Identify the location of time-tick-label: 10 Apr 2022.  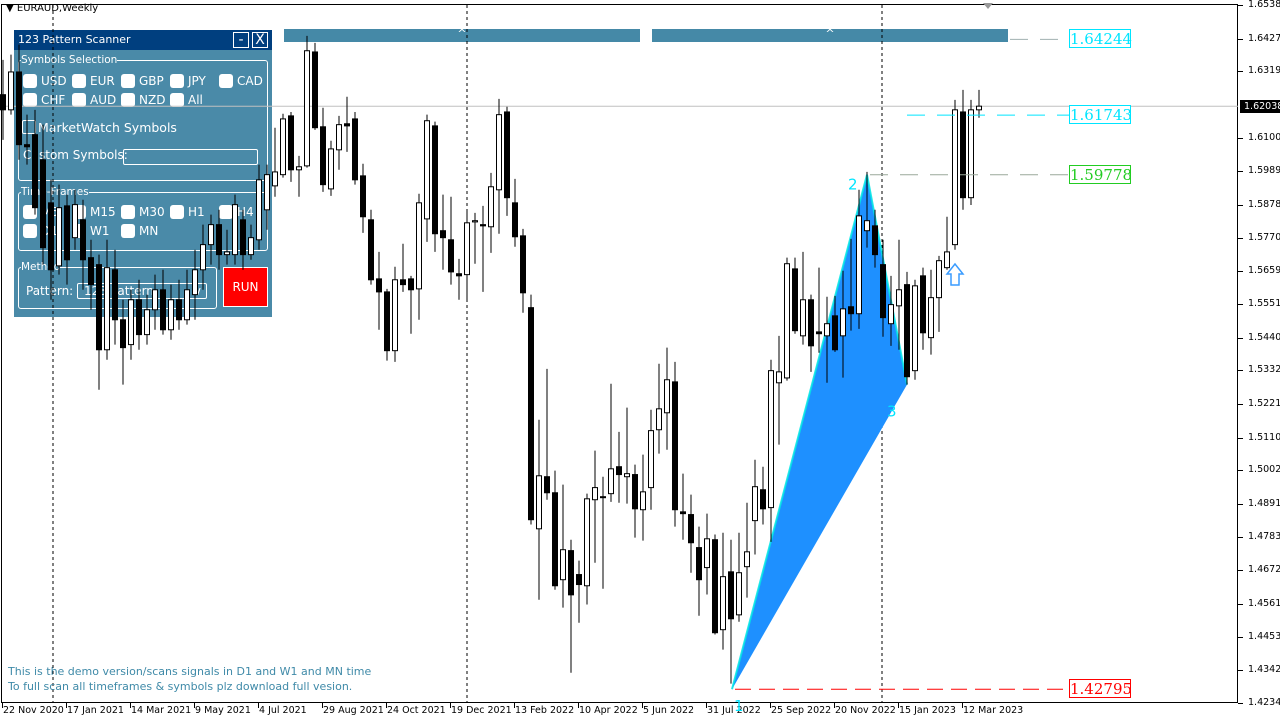
(608, 710).